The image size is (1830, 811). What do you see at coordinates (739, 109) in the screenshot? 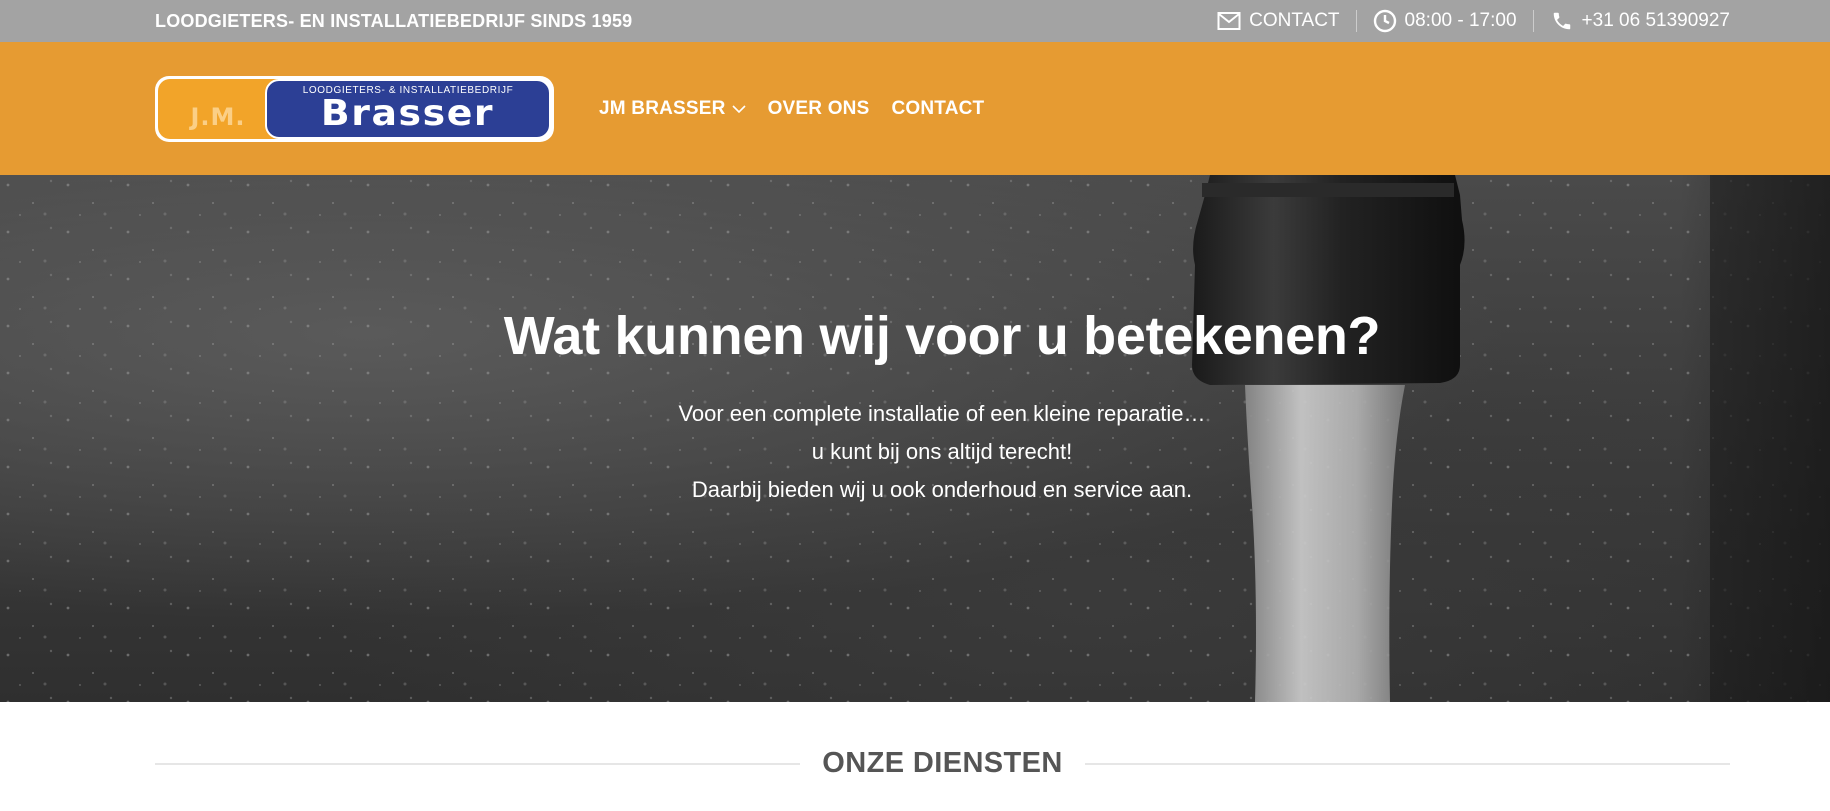
I see `chevron-down-icon` at bounding box center [739, 109].